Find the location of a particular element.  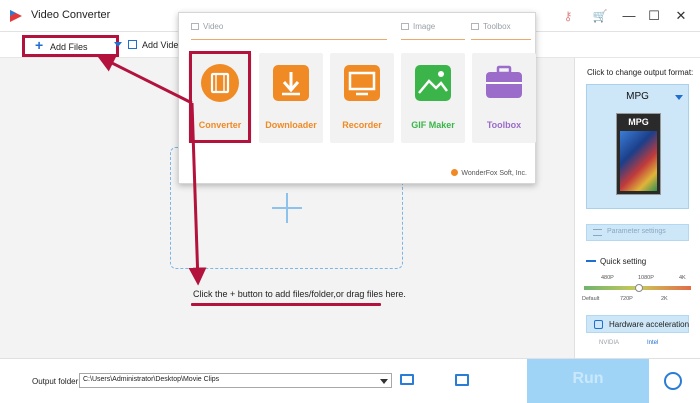

tile-recorder: Recorder is located at coordinates (362, 98).